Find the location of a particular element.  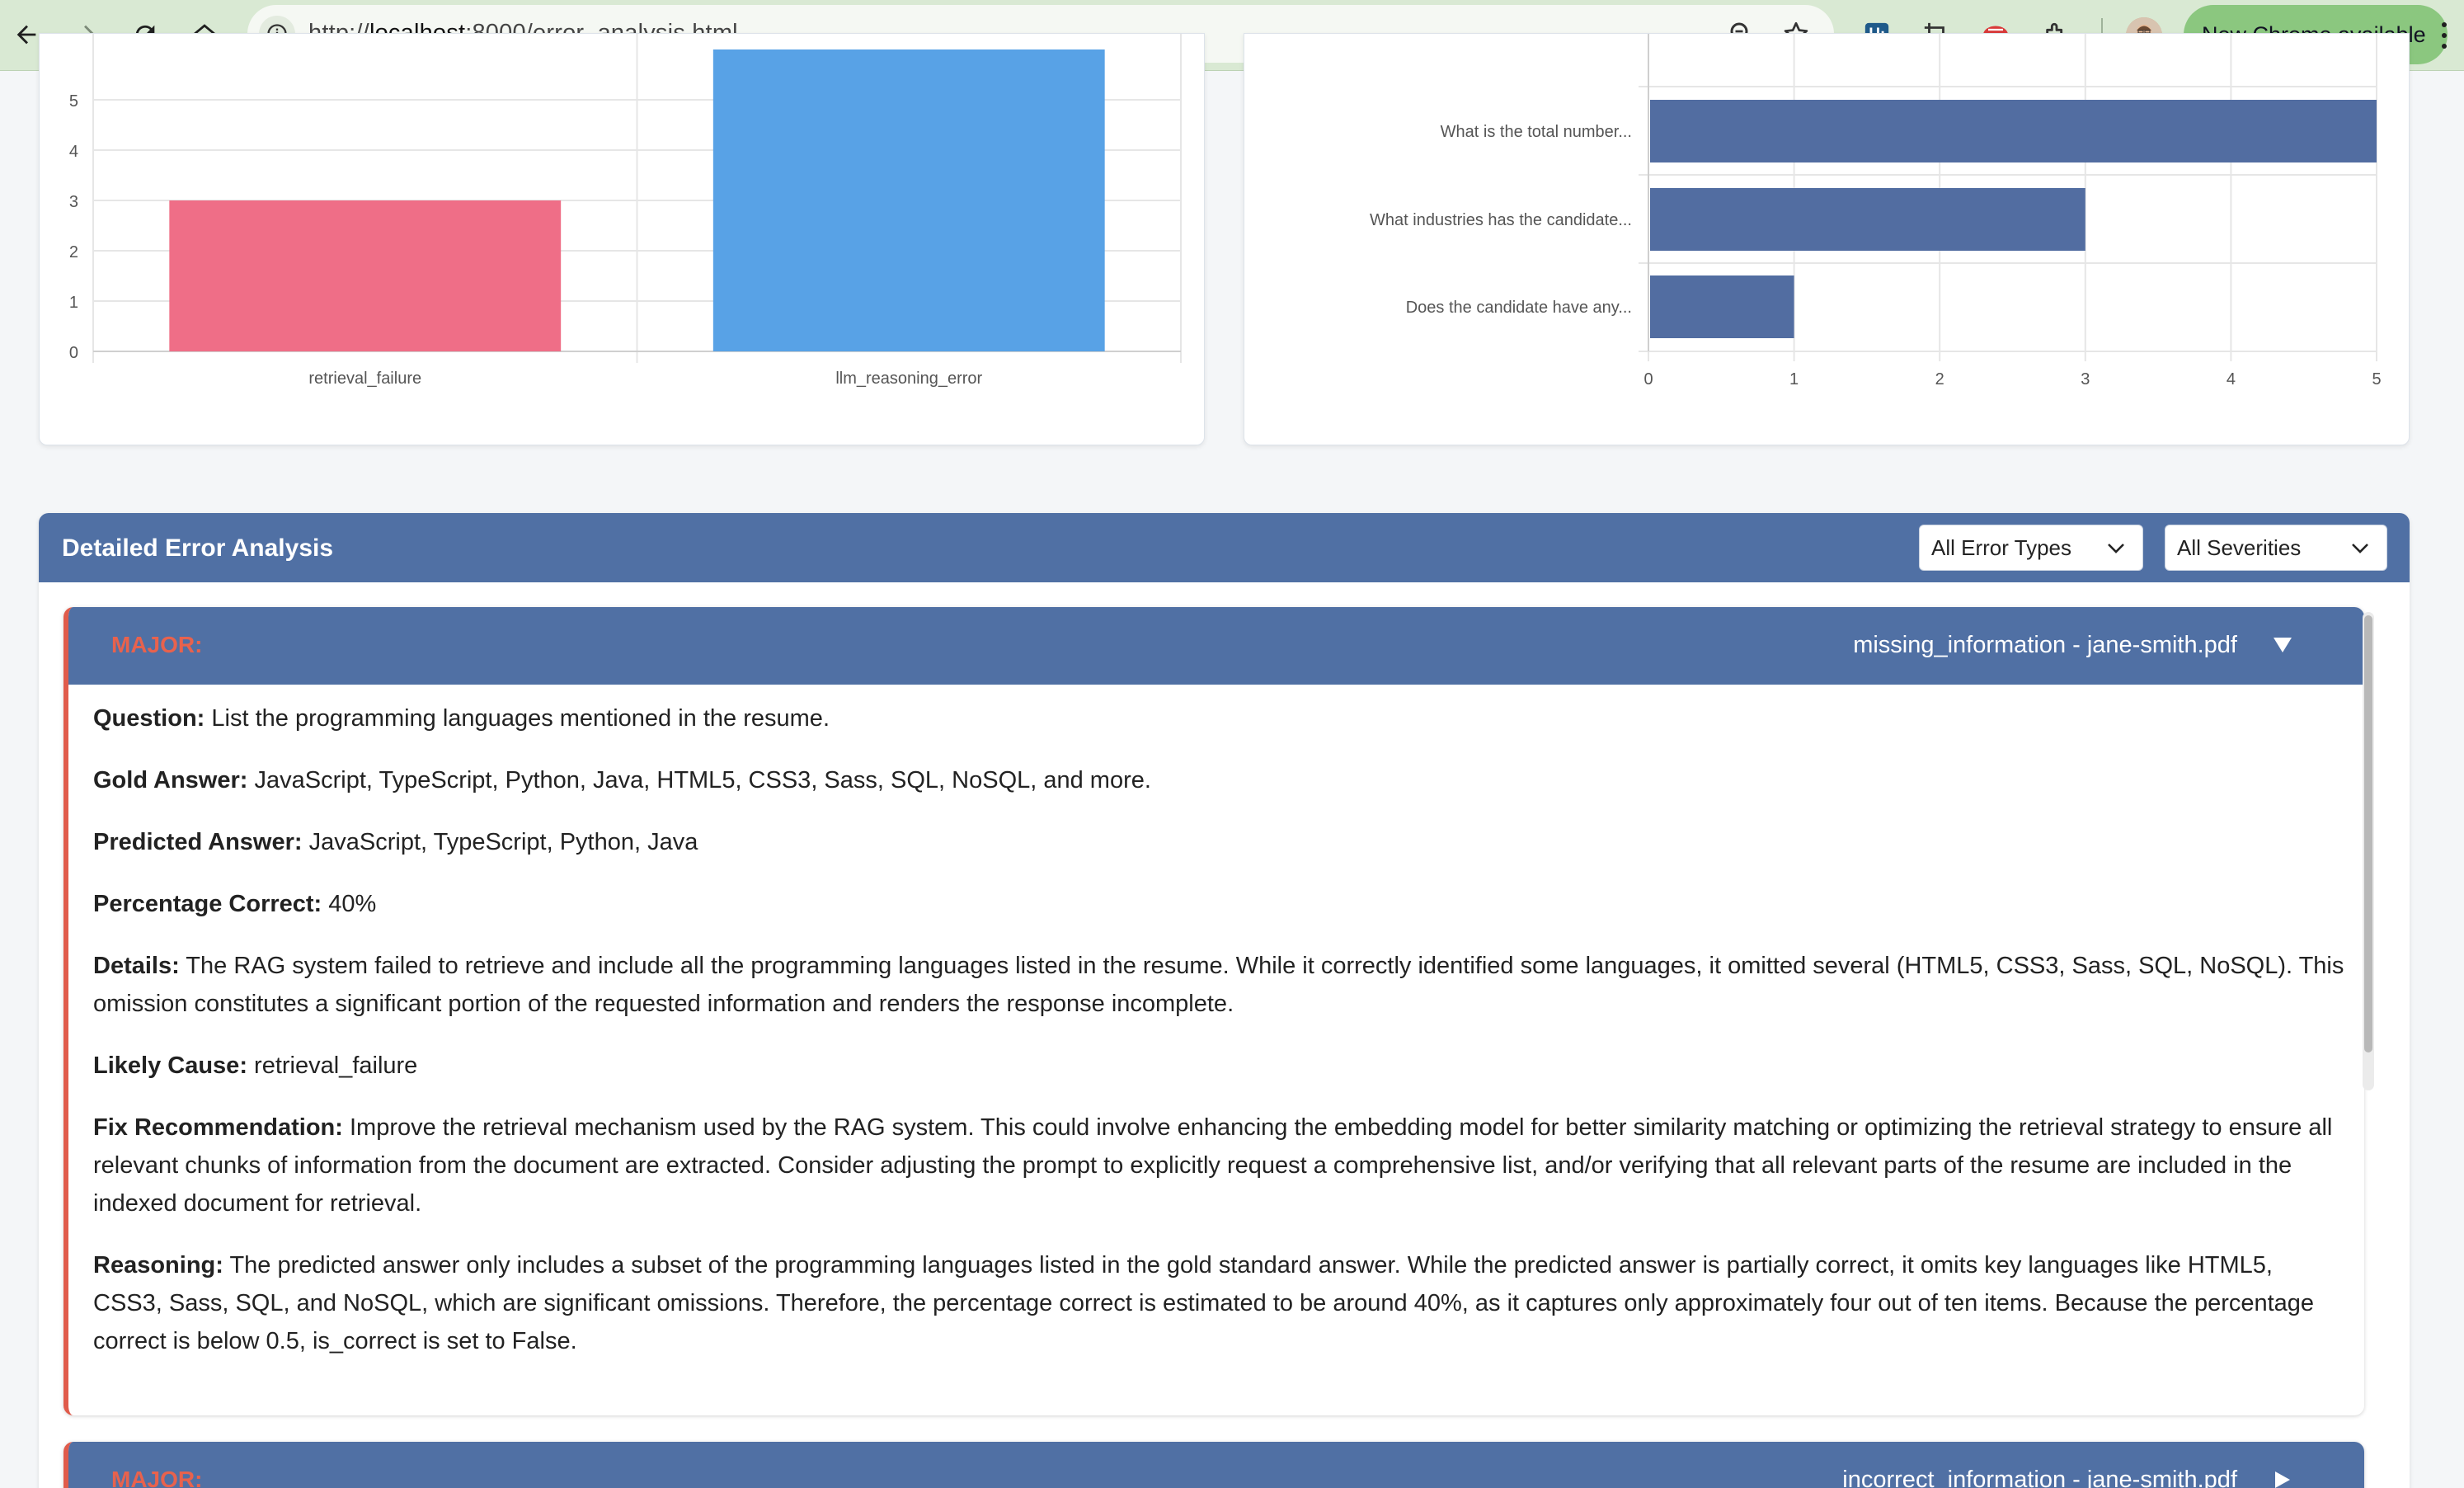

y-tick-label: 3 is located at coordinates (73, 202).